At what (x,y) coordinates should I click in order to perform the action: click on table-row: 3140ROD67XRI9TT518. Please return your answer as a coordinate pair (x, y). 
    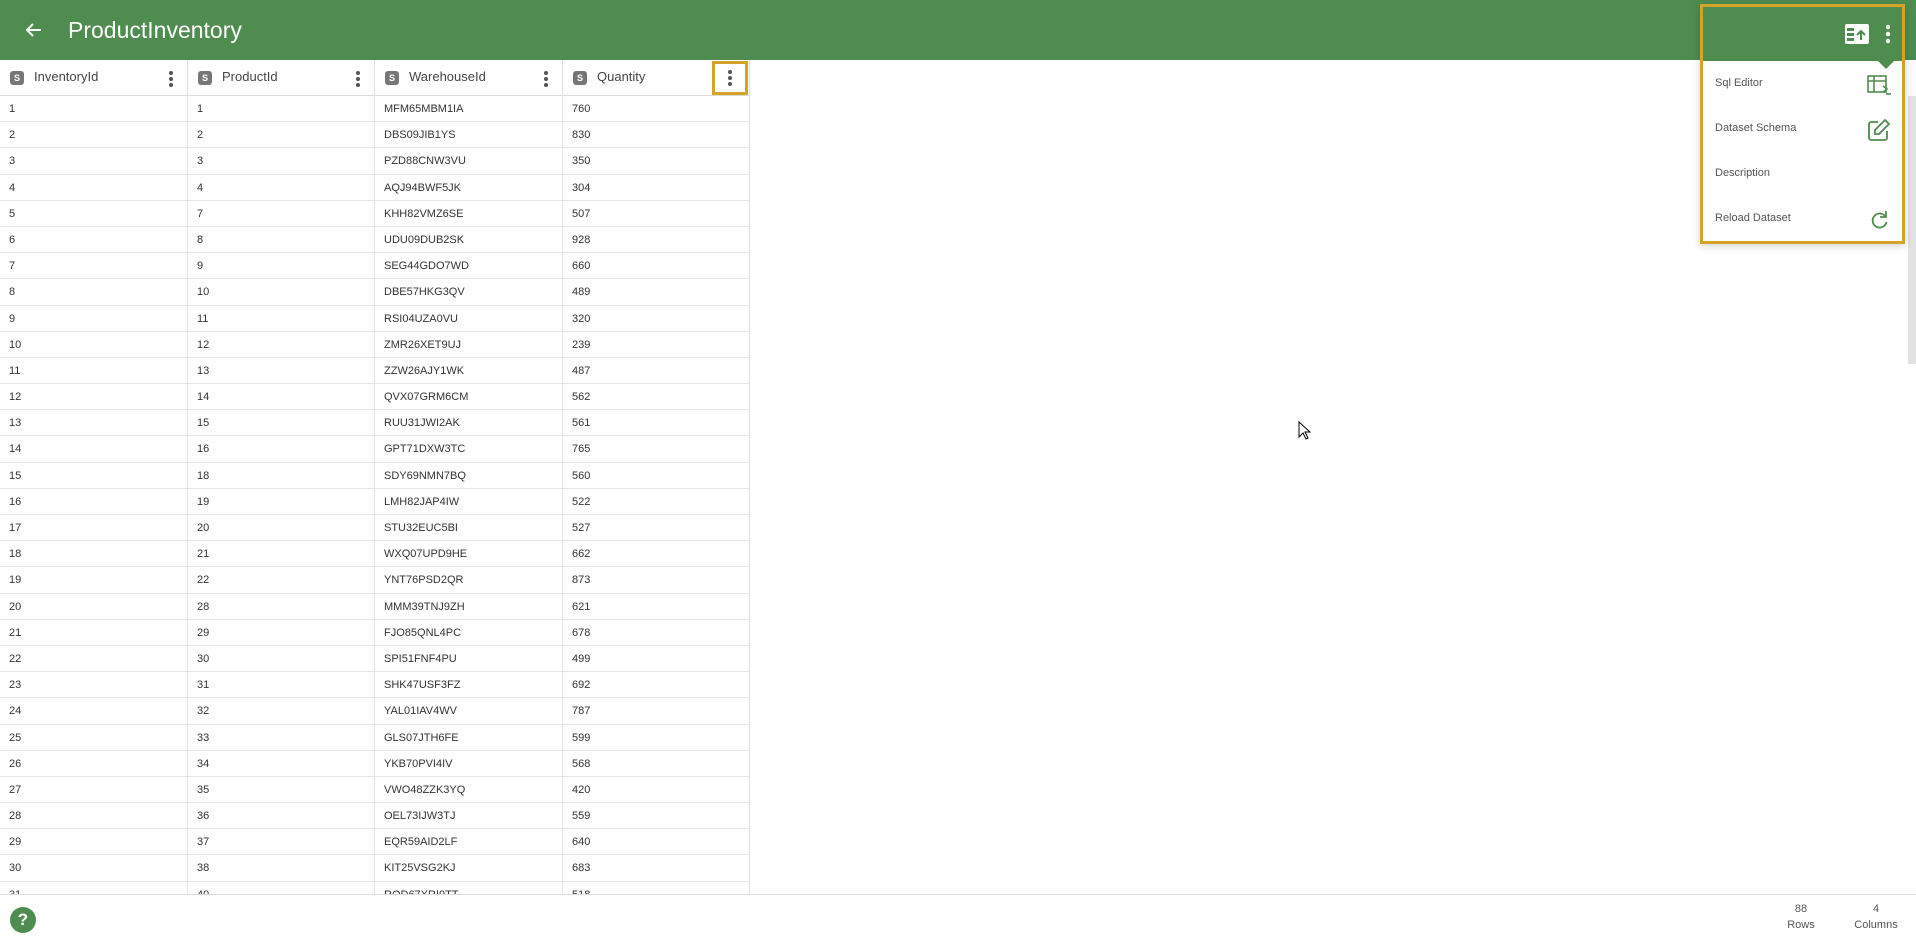
    Looking at the image, I should click on (374, 887).